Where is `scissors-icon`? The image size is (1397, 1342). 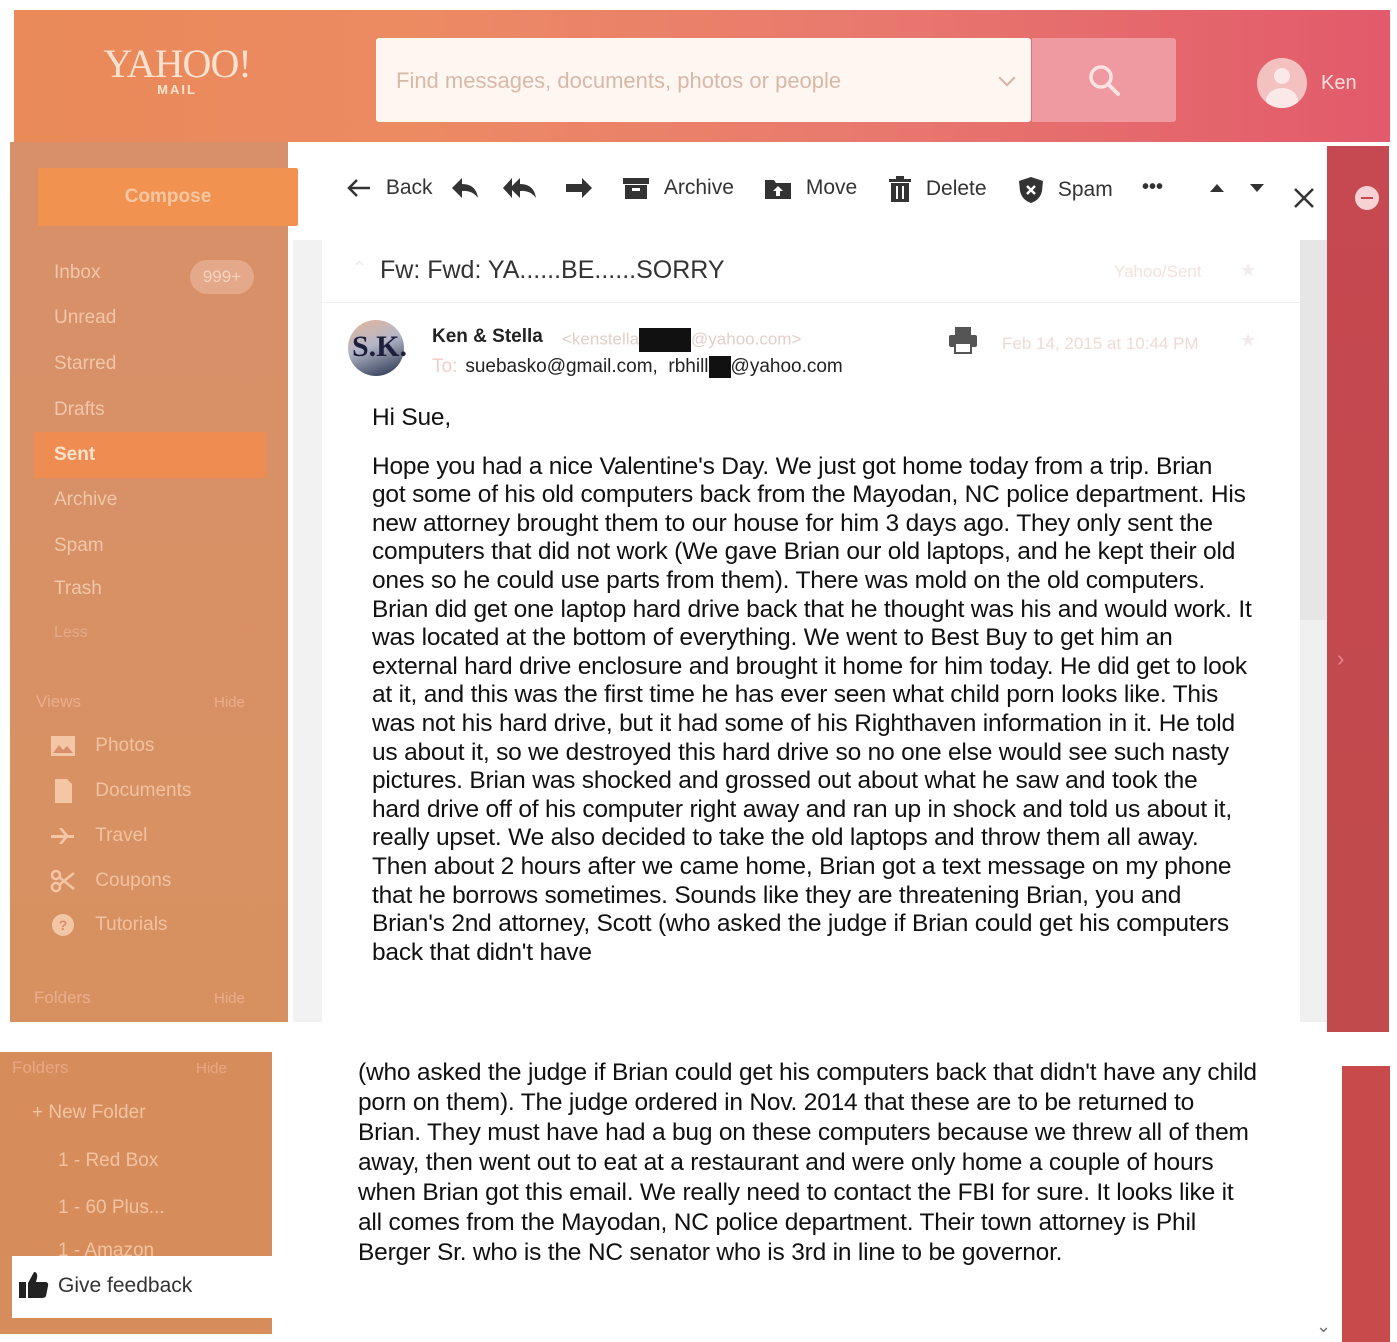
scissors-icon is located at coordinates (62, 881).